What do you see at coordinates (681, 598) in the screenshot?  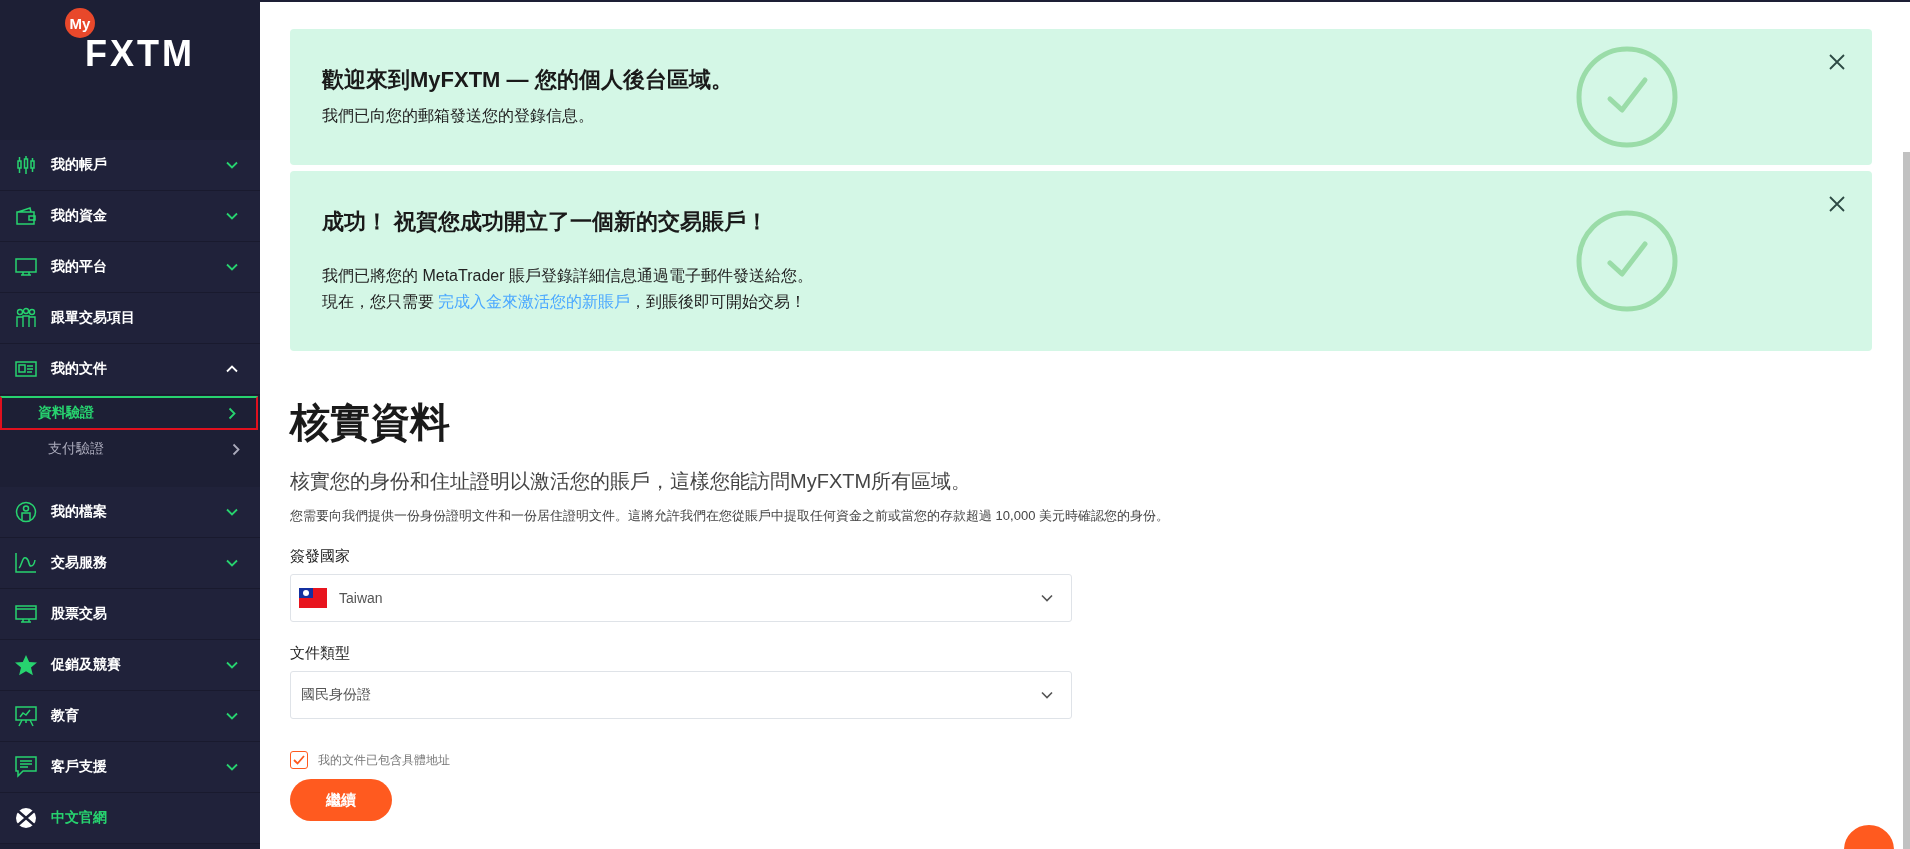 I see `dropdown-field: Taiwan` at bounding box center [681, 598].